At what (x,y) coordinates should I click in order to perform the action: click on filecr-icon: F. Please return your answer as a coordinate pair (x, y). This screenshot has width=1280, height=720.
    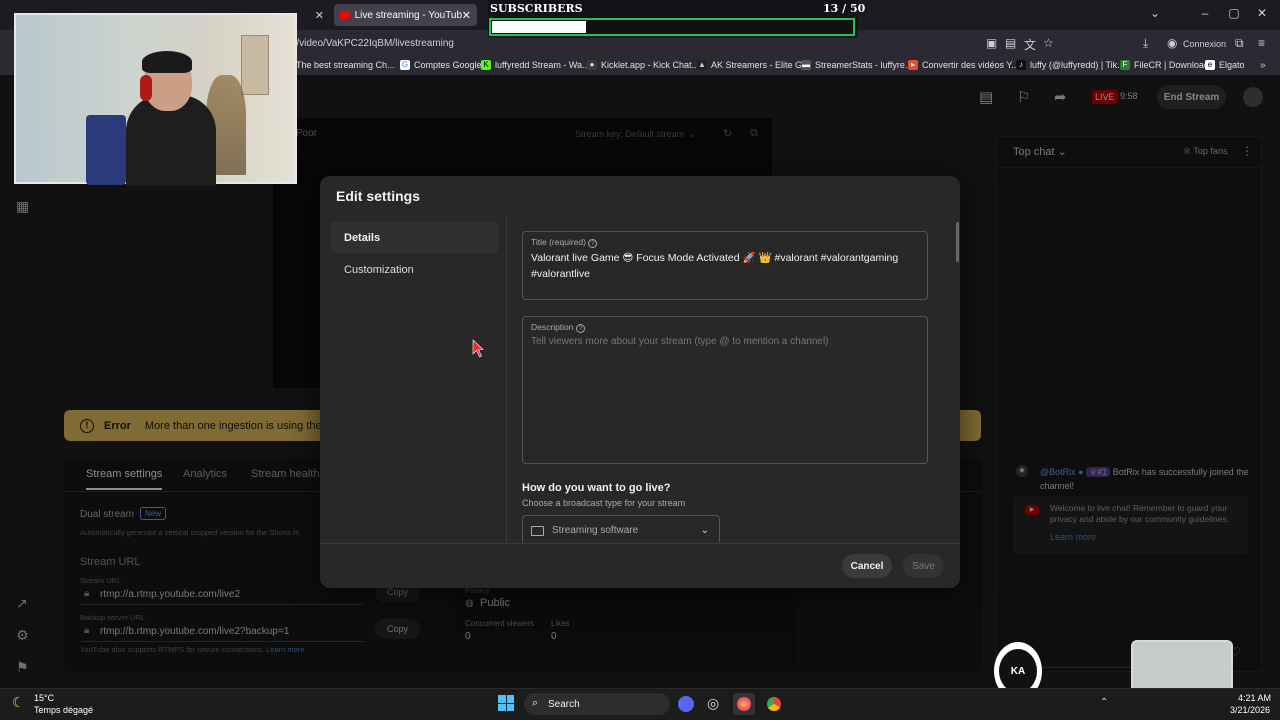
    Looking at the image, I should click on (1125, 65).